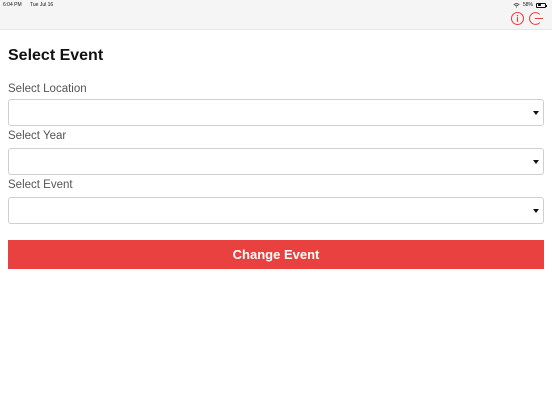 This screenshot has width=552, height=414. What do you see at coordinates (276, 161) in the screenshot?
I see `year-select` at bounding box center [276, 161].